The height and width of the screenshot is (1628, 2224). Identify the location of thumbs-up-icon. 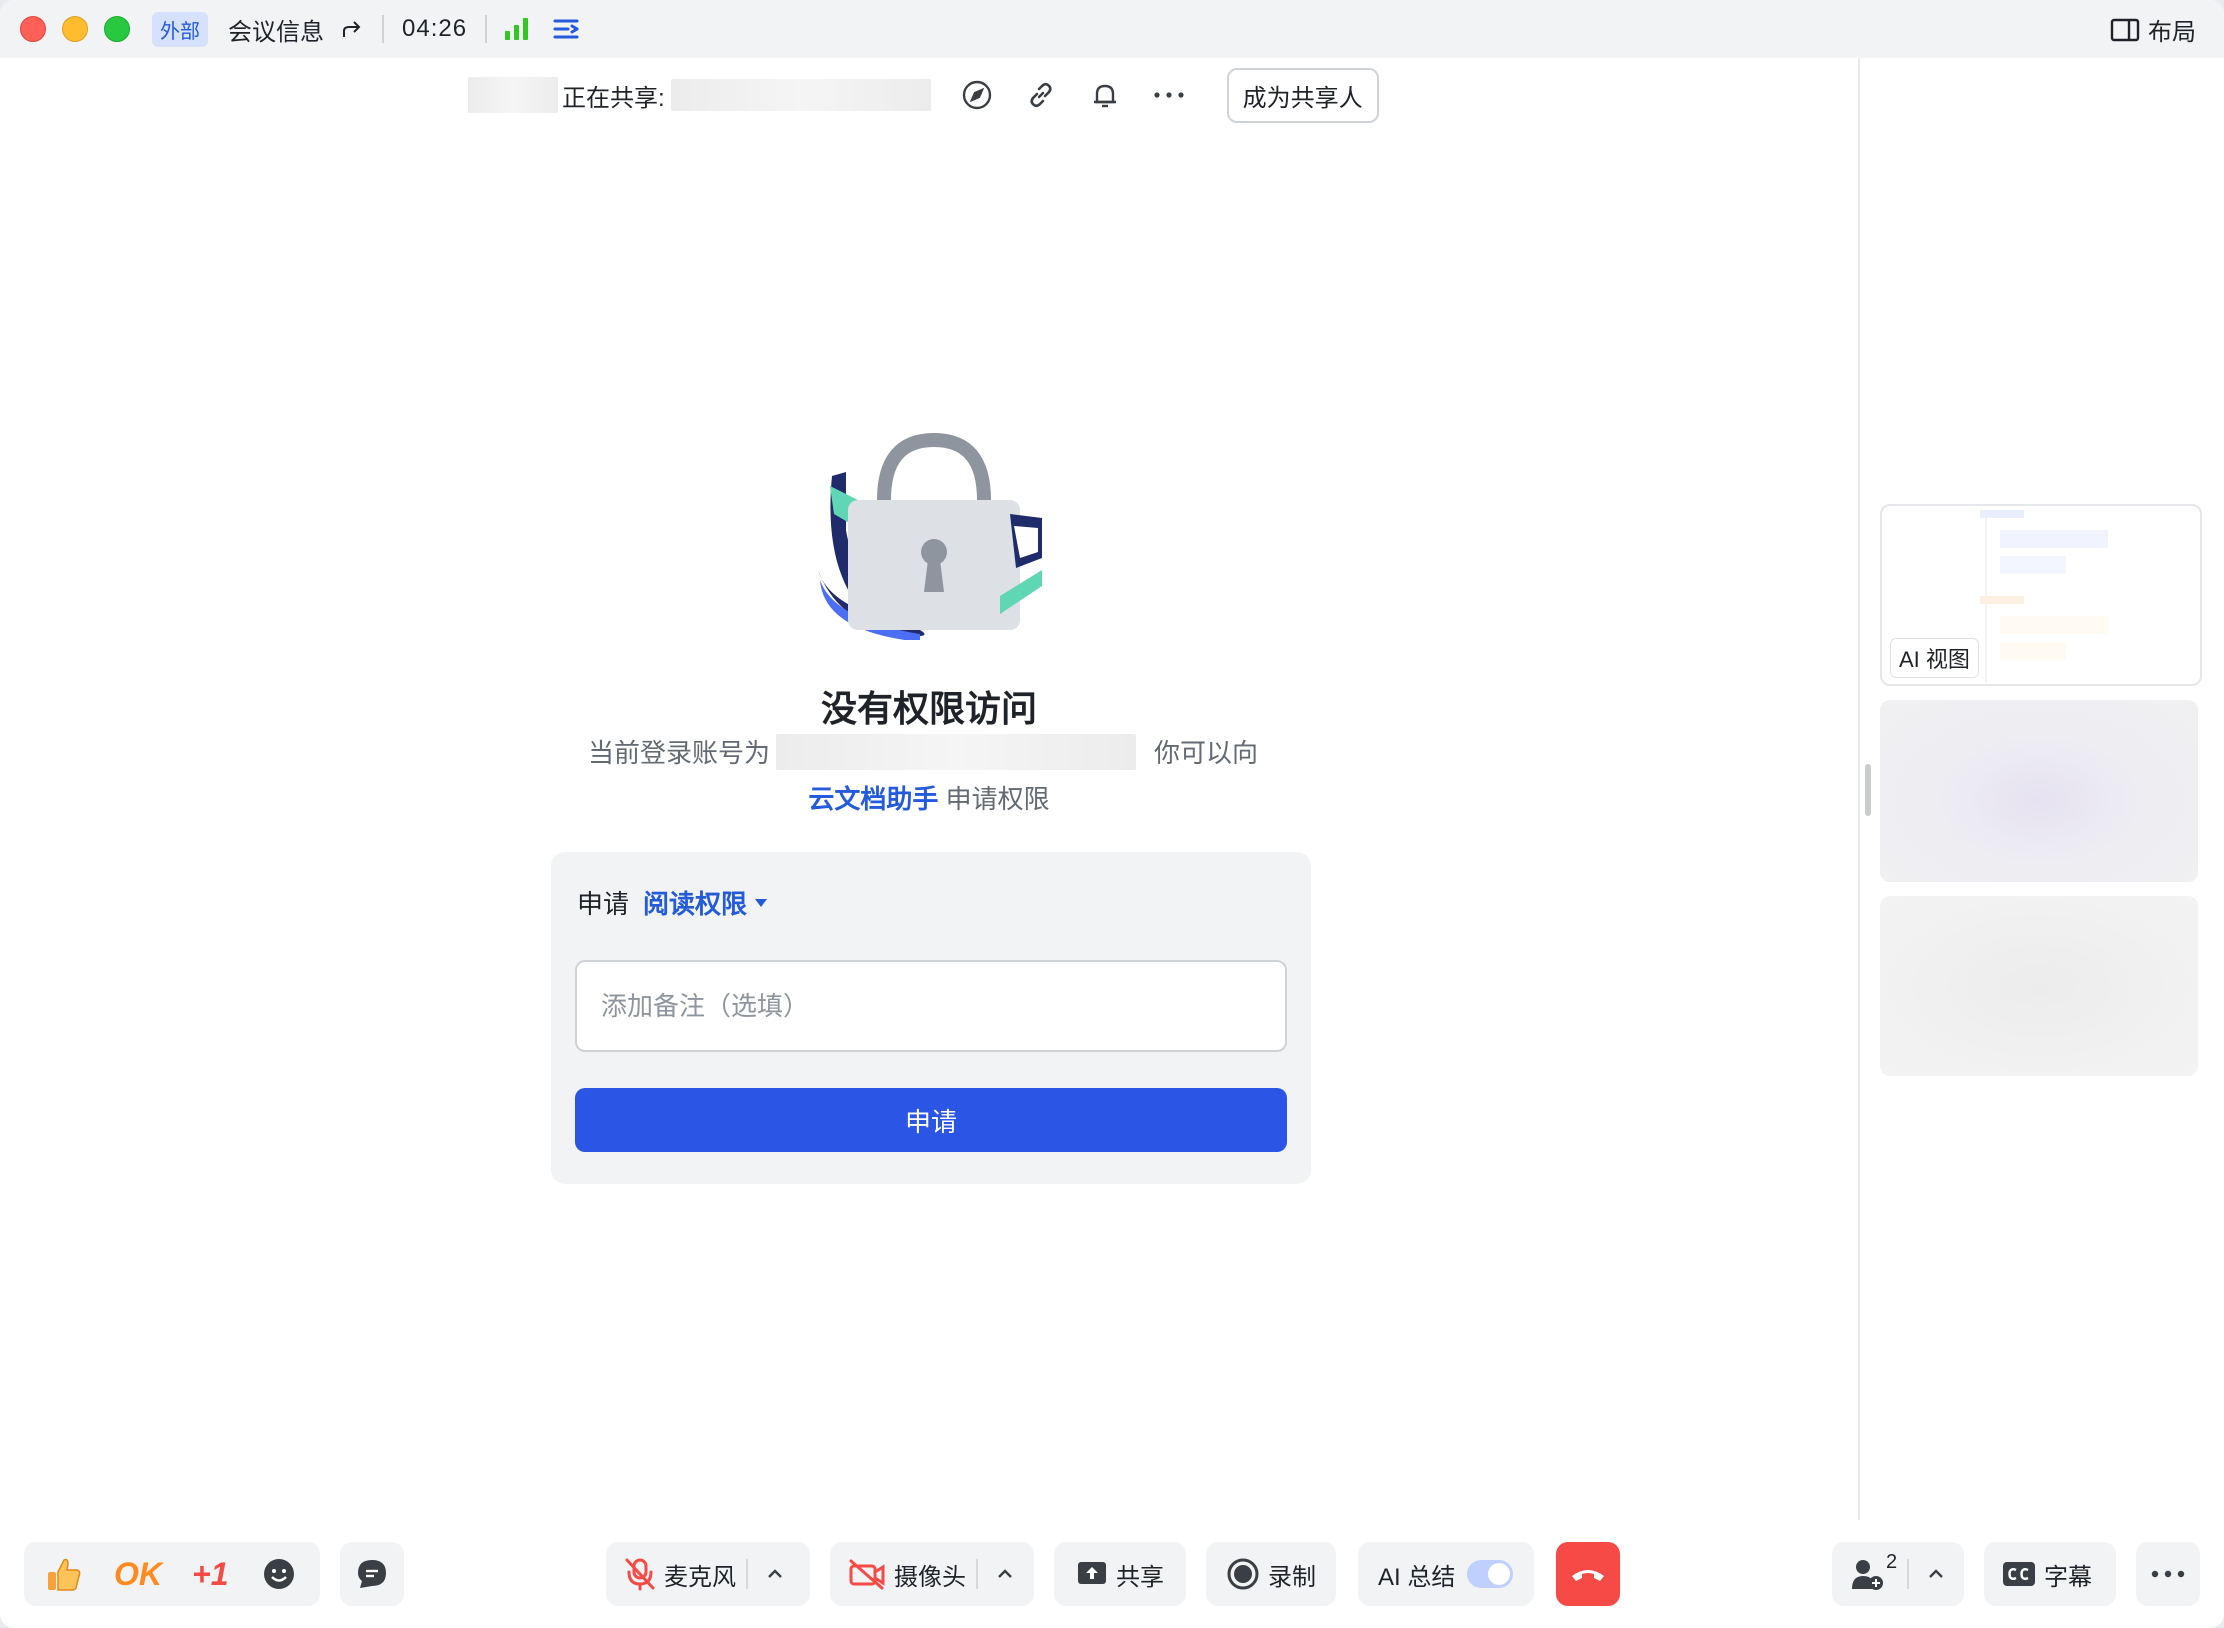
(64, 1574).